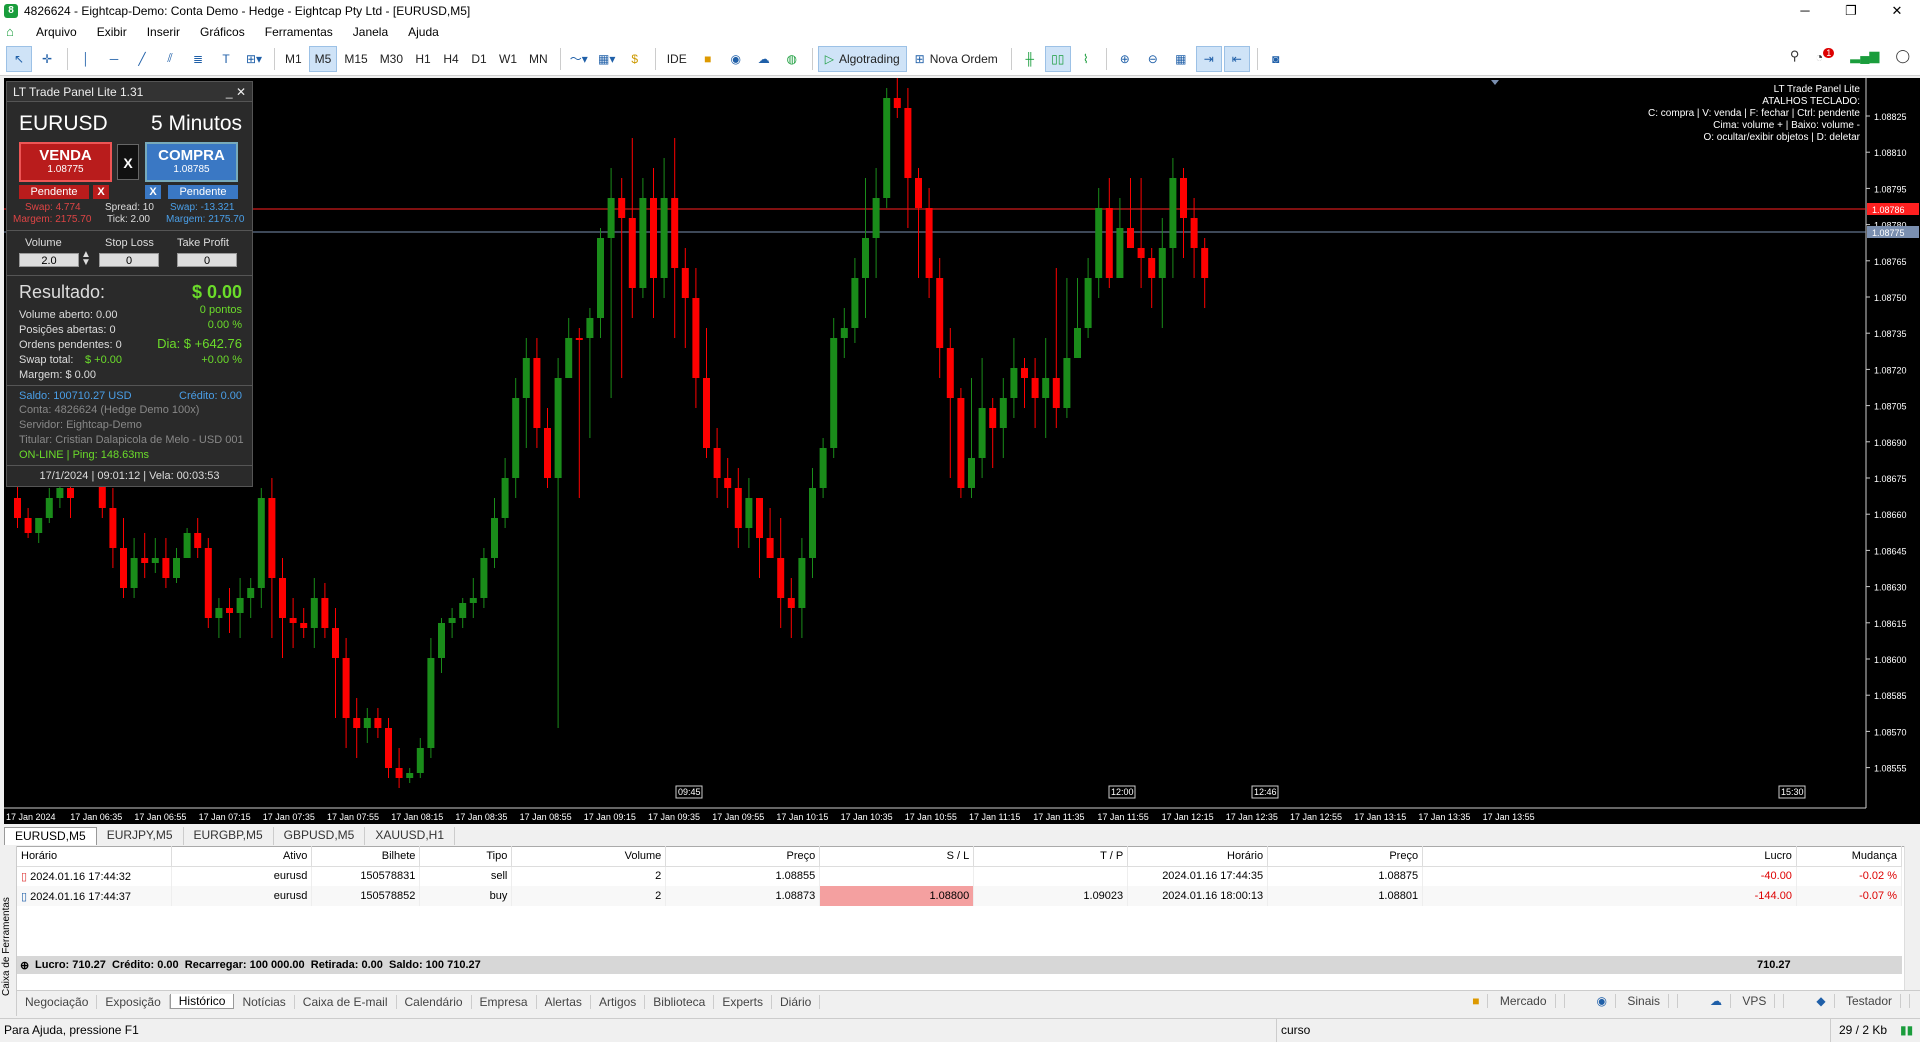  I want to click on signal-icon: ◉, so click(736, 59).